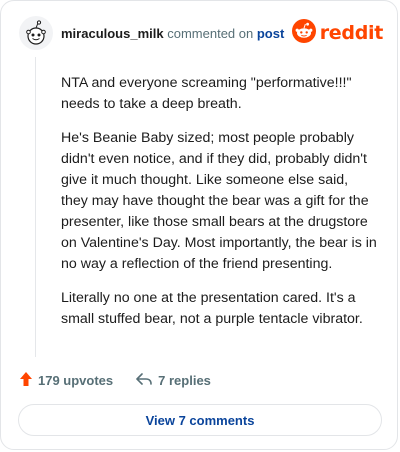 This screenshot has height=452, width=400. I want to click on comment-header: miraculous_milk commented on post reddit, so click(201, 33).